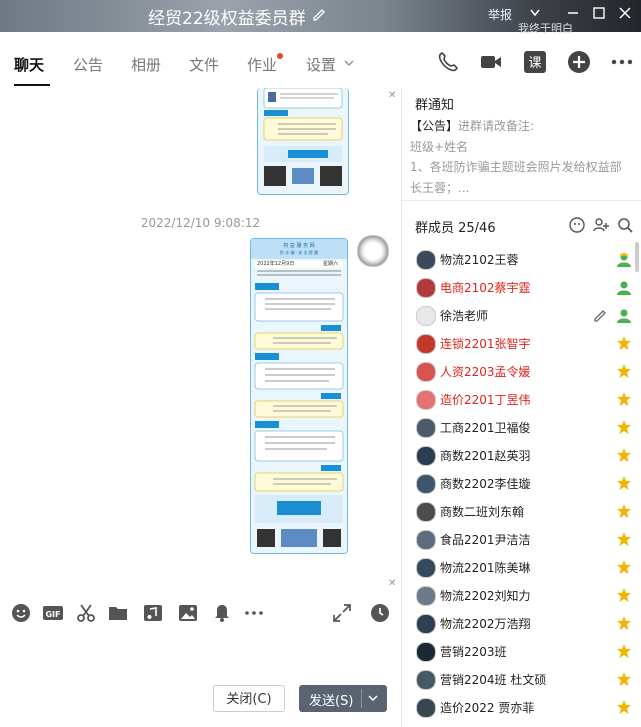 The width and height of the screenshot is (641, 727). I want to click on member-name: 造价2022 贾亦菲, so click(487, 708).